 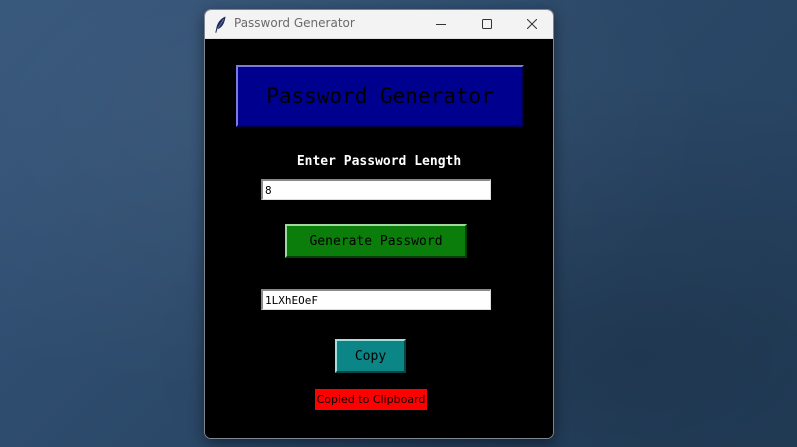 I want to click on minimize-icon, so click(x=441, y=24).